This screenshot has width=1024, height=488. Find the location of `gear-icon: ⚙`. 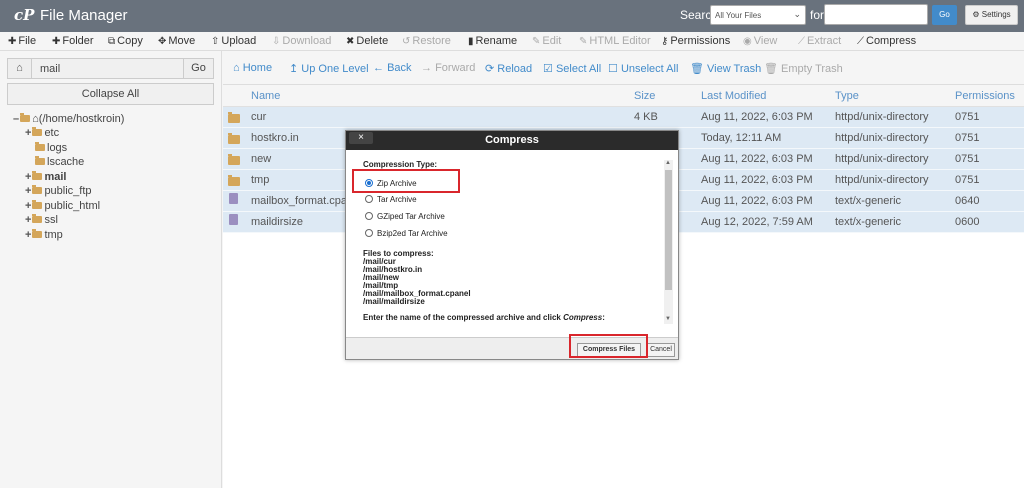

gear-icon: ⚙ is located at coordinates (976, 14).